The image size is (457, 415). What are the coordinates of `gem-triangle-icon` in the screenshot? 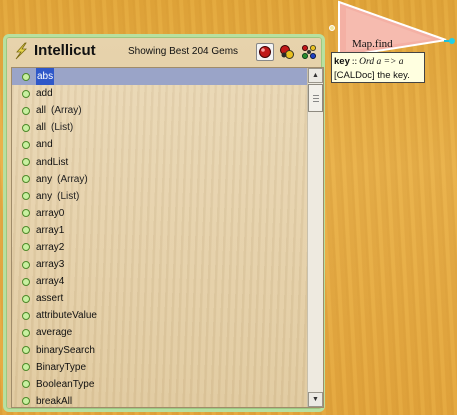 It's located at (392, 29).